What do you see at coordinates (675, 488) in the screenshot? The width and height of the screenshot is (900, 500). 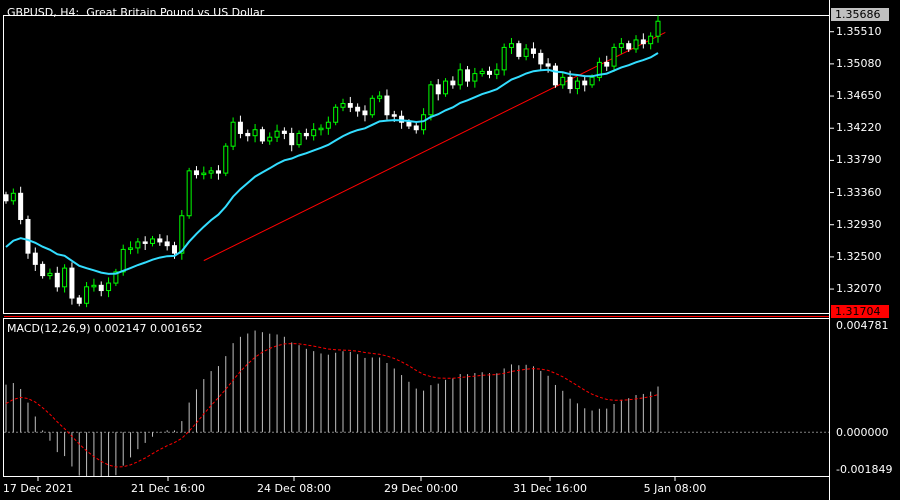 I see `time-tick-label: 5 Jan 08:00` at bounding box center [675, 488].